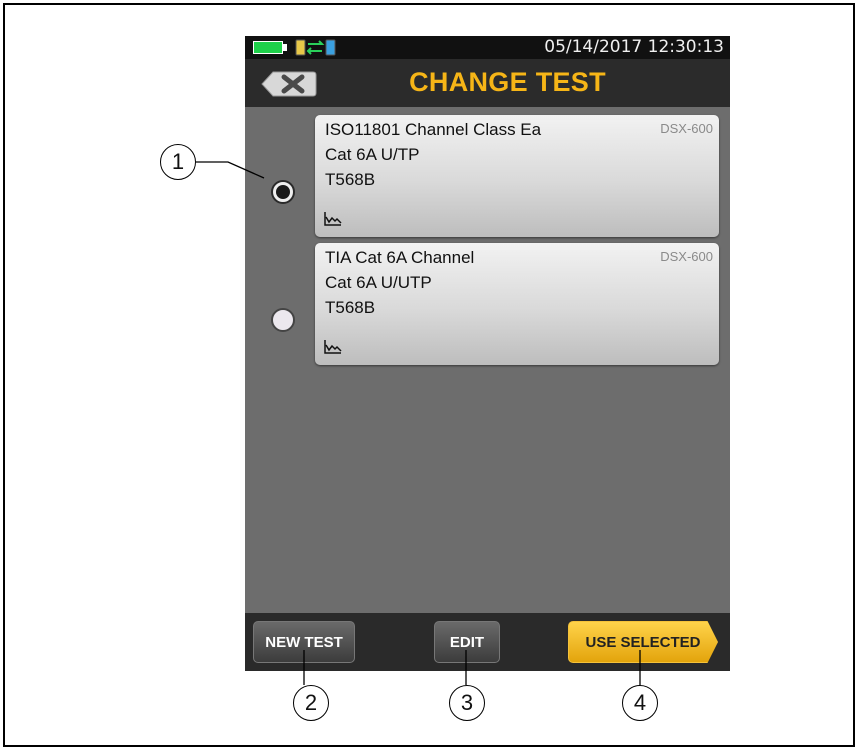 The width and height of the screenshot is (862, 753). Describe the element at coordinates (467, 703) in the screenshot. I see `callout-3: 3` at that location.